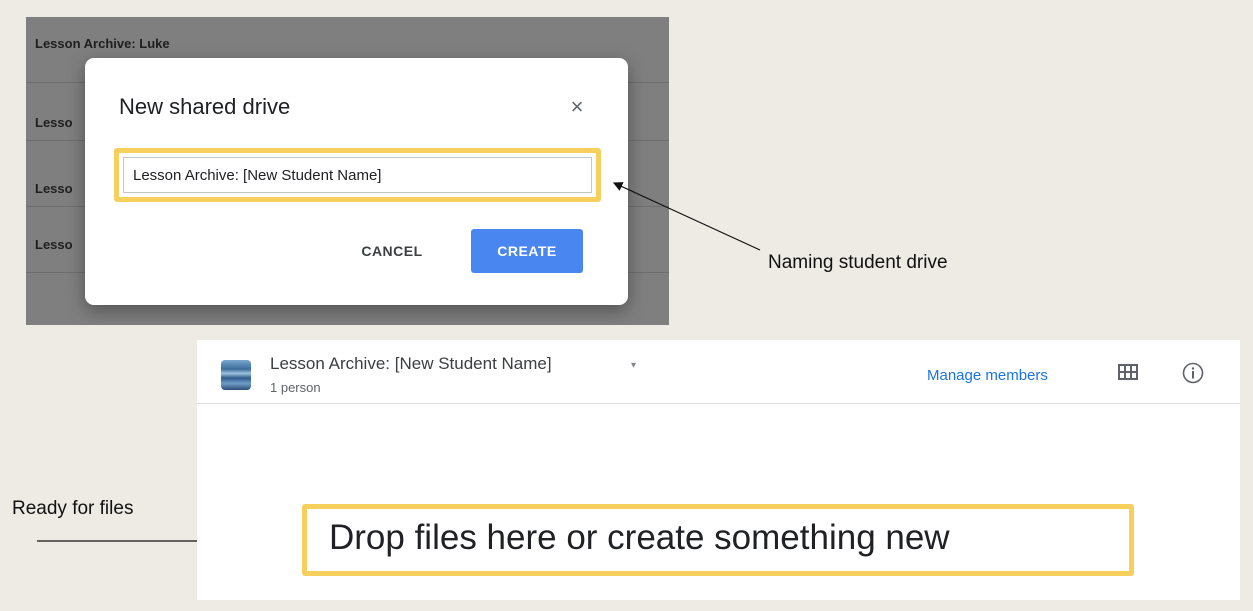 The height and width of the screenshot is (611, 1253). Describe the element at coordinates (73, 508) in the screenshot. I see `annotation-ready: Ready for files` at that location.